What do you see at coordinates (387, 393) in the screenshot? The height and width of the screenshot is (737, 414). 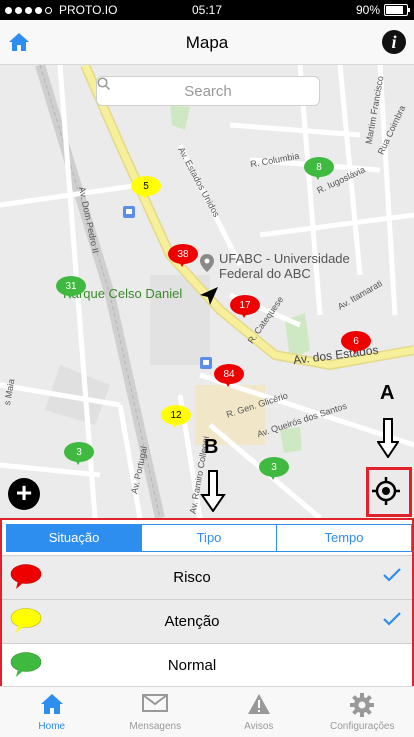 I see `annotation-a-label: A` at bounding box center [387, 393].